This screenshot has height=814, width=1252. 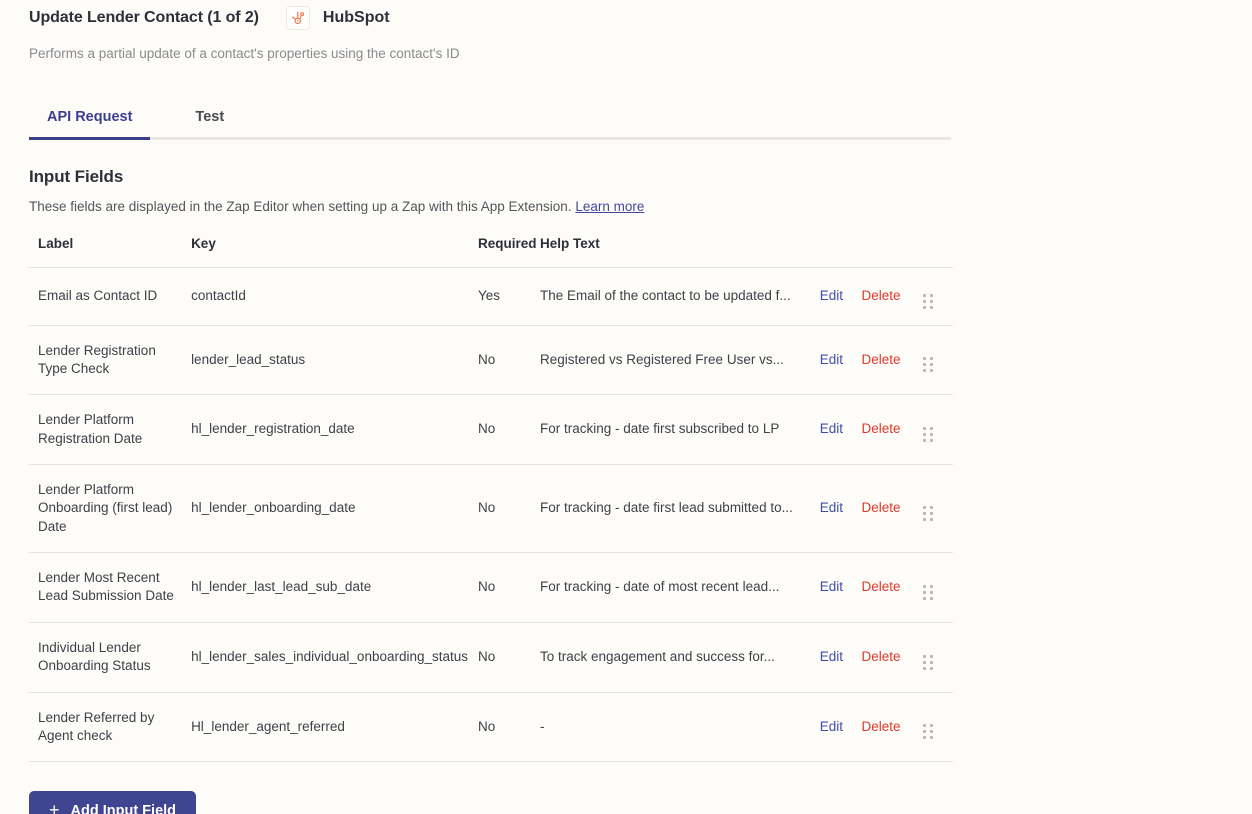 What do you see at coordinates (509, 296) in the screenshot?
I see `cell-required: Yes` at bounding box center [509, 296].